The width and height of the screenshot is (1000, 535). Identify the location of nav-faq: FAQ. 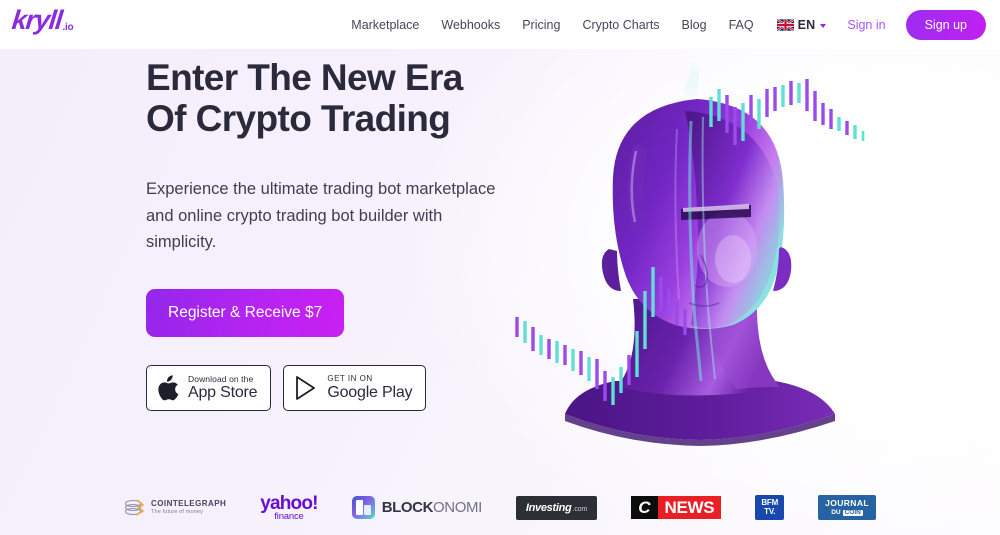
(741, 25).